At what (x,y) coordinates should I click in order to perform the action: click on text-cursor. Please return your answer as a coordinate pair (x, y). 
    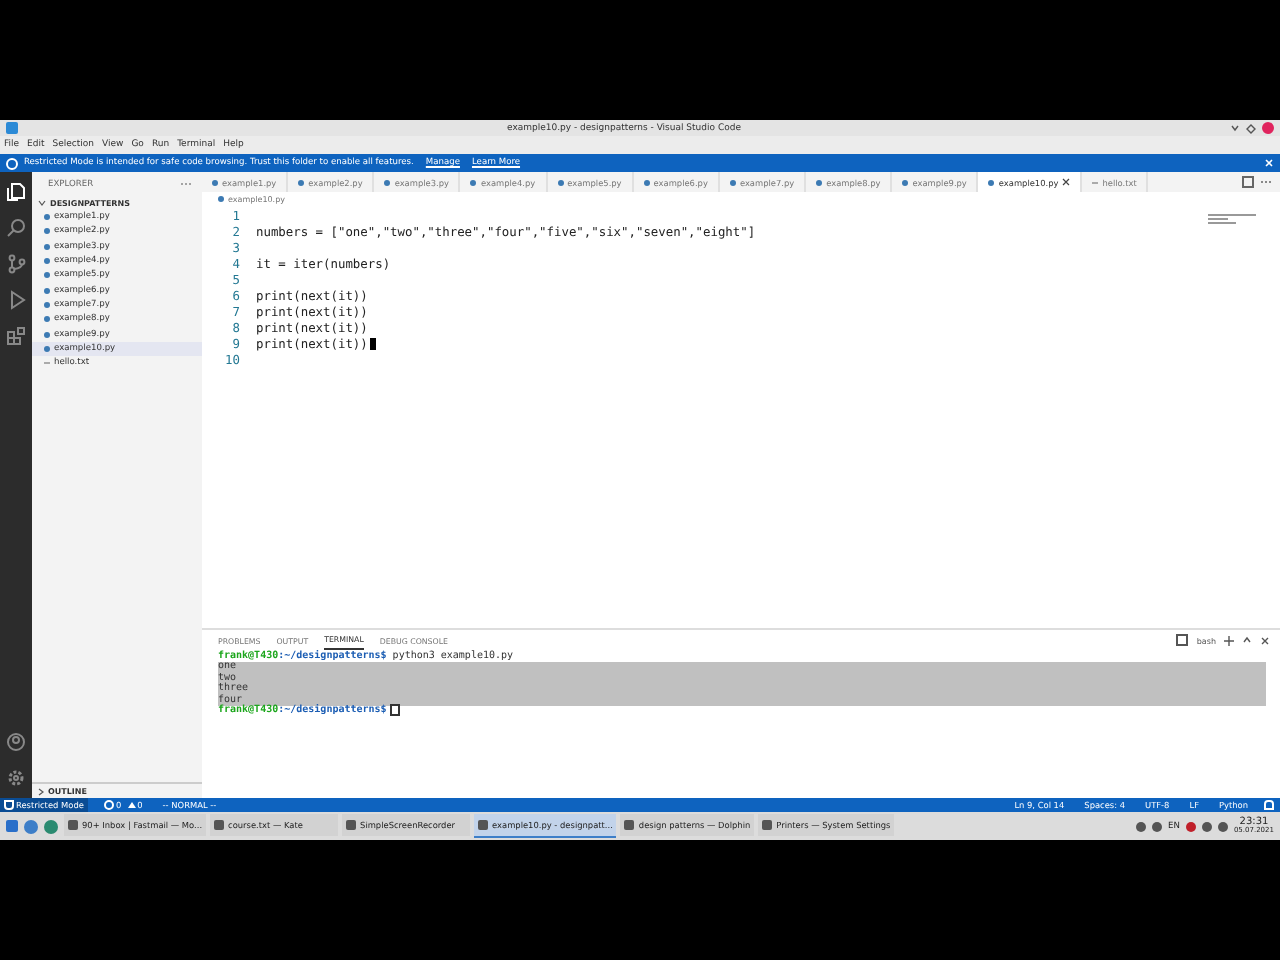
    Looking at the image, I should click on (372, 344).